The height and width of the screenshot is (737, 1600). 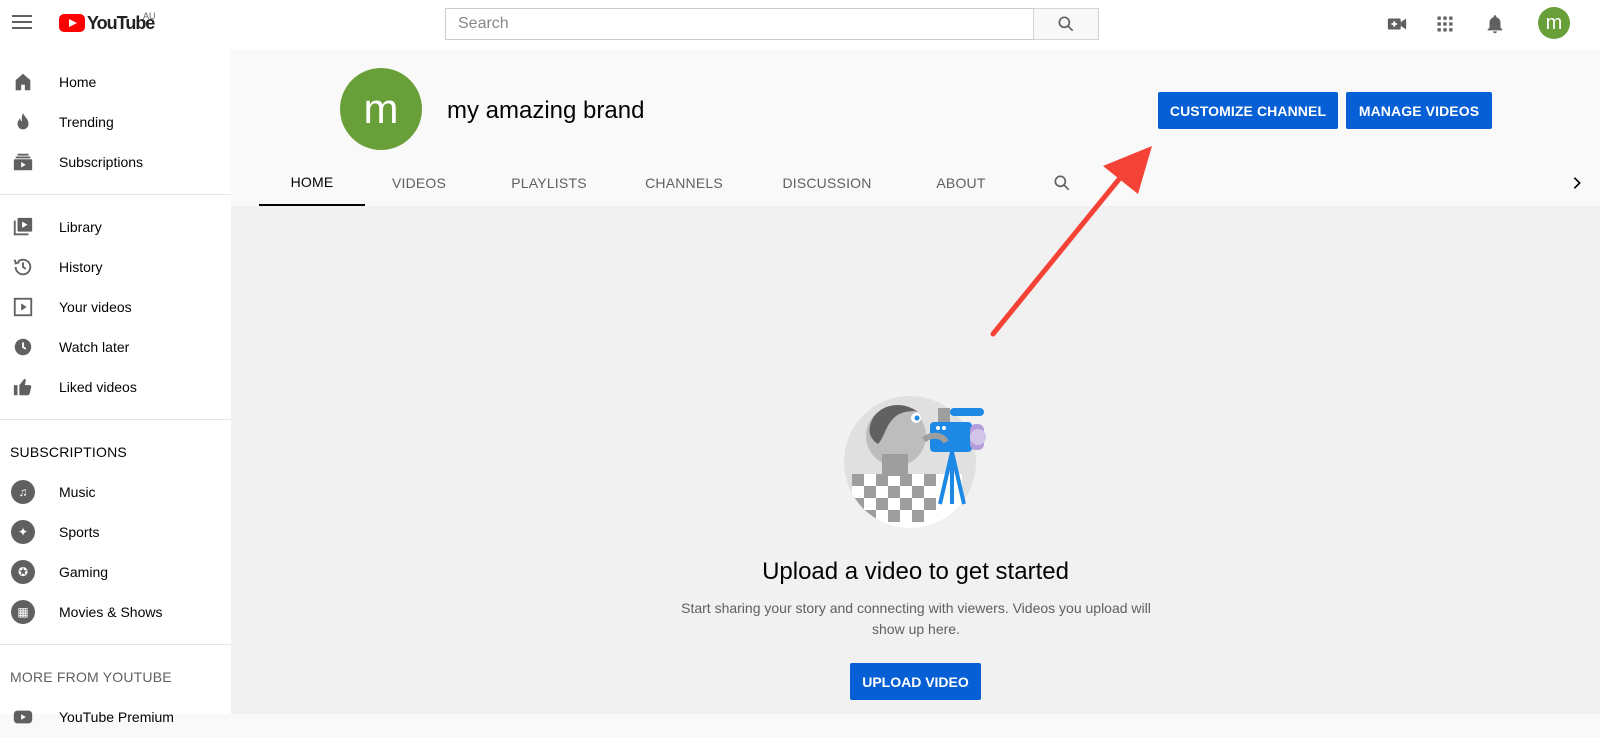 I want to click on library-icon, so click(x=23, y=227).